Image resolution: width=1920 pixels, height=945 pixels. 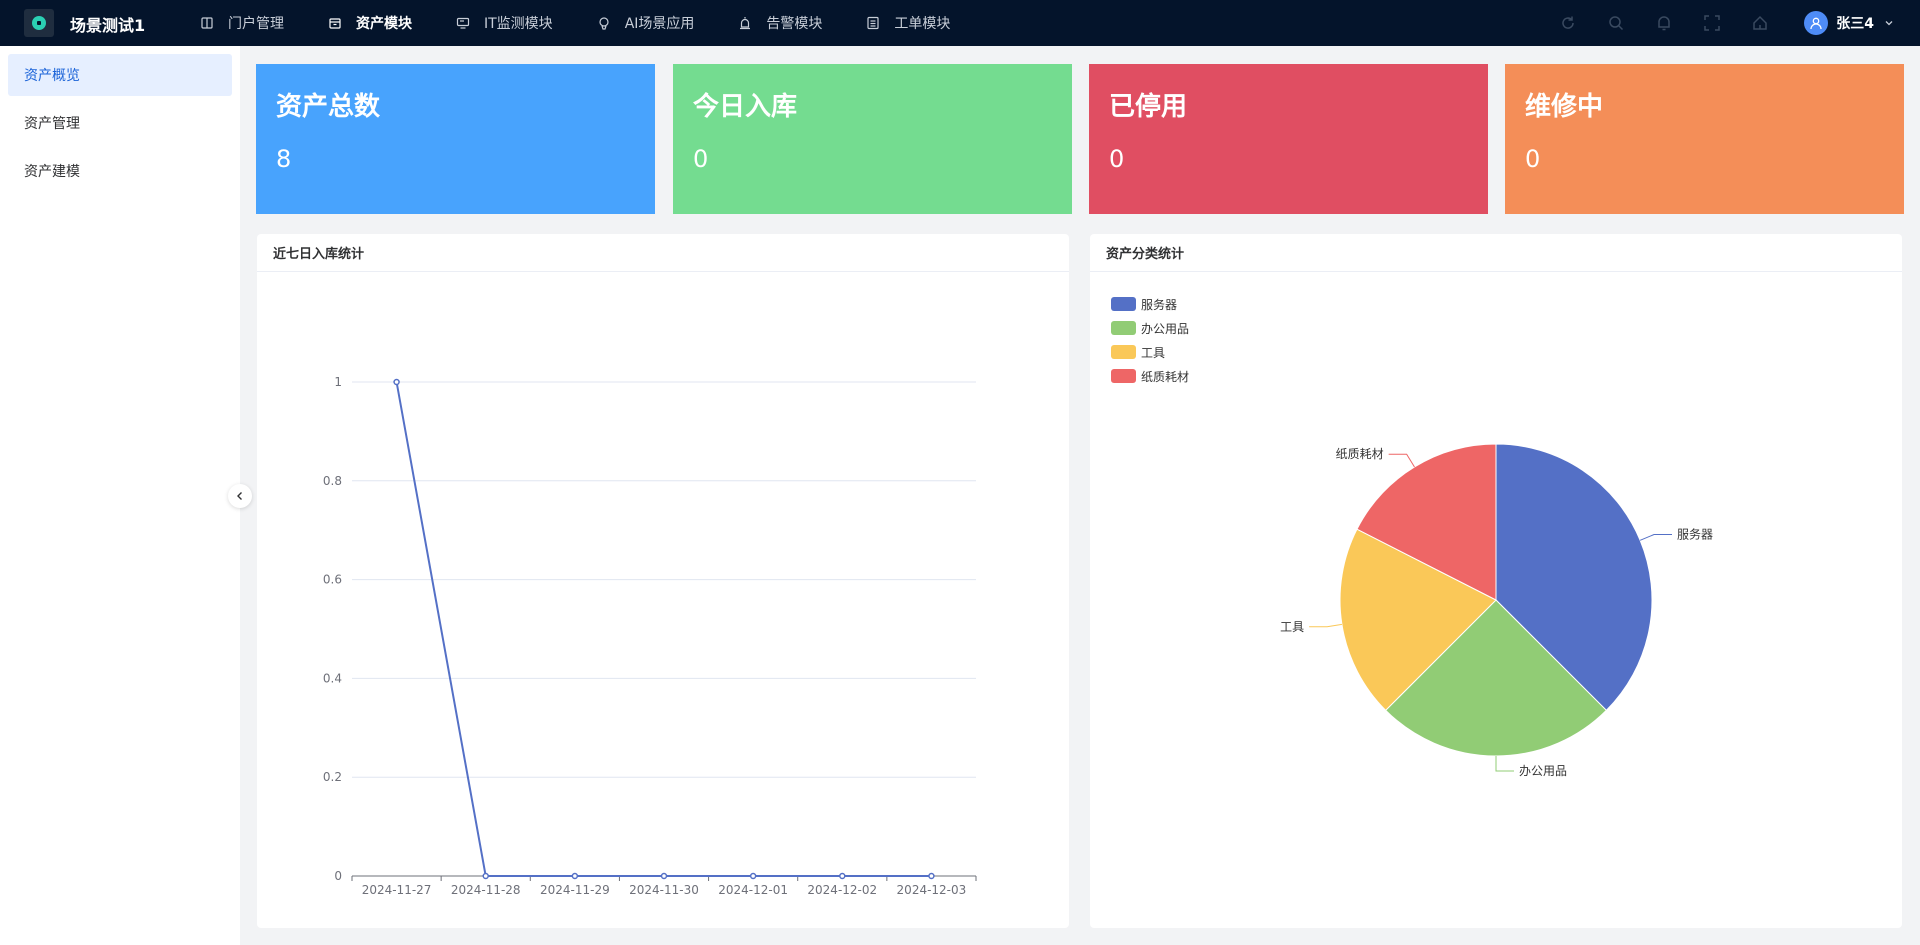 I want to click on stat-card-title: 已停用, so click(x=1148, y=107).